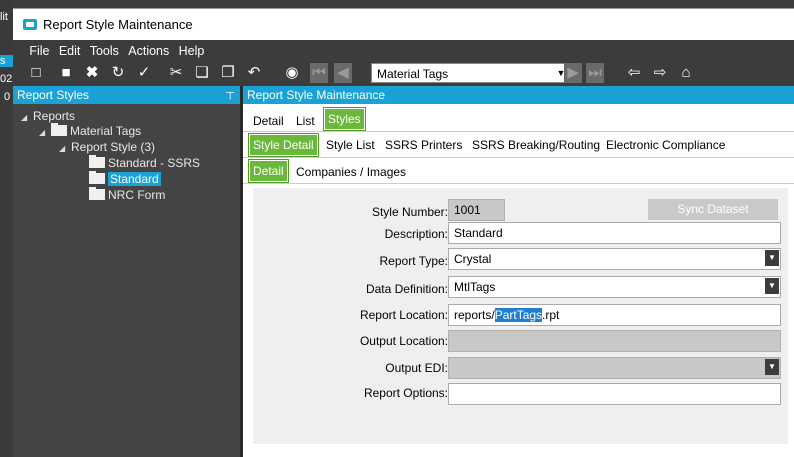 Image resolution: width=794 pixels, height=457 pixels. I want to click on report-location-selection: PartTags, so click(518, 315).